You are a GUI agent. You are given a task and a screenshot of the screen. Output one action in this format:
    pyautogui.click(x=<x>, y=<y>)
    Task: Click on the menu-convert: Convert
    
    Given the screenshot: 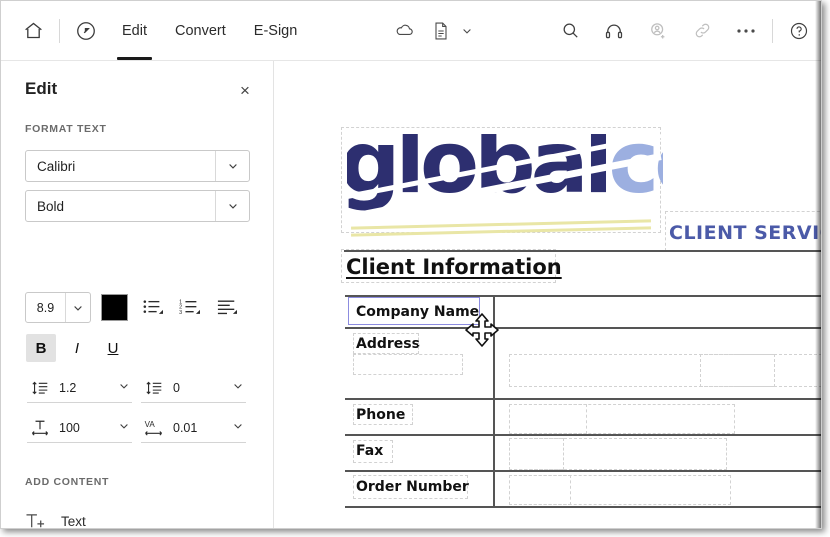 What is the action you would take?
    pyautogui.click(x=200, y=30)
    